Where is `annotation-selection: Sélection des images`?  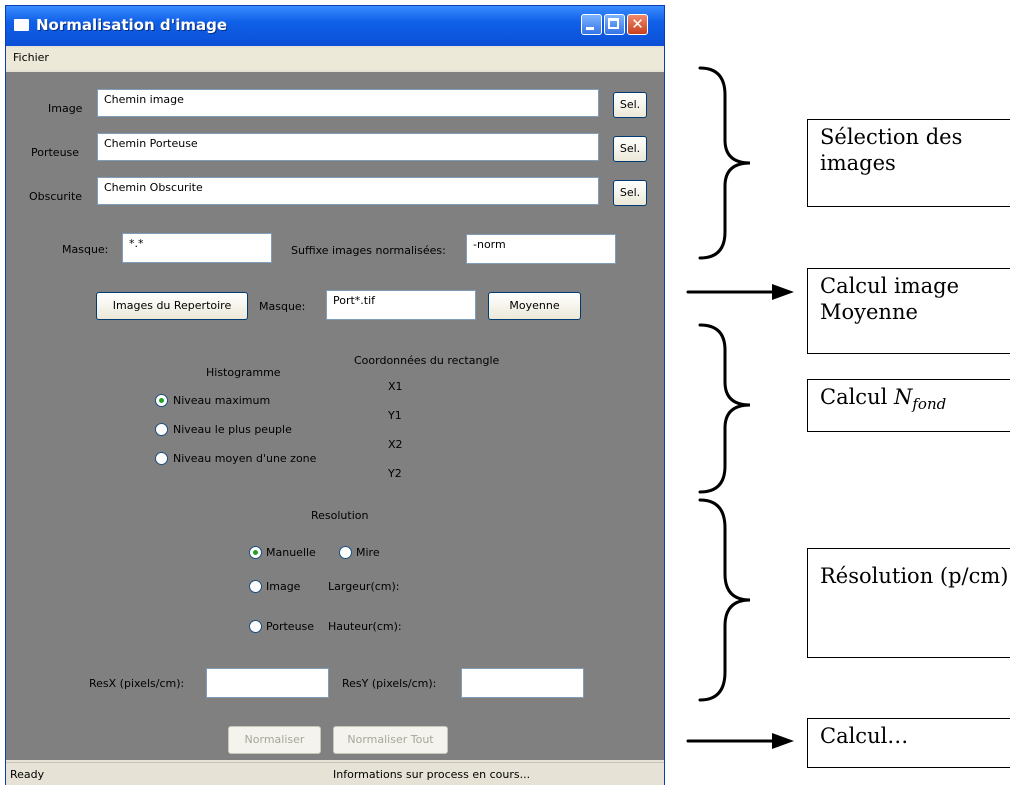
annotation-selection: Sélection des images is located at coordinates (908, 163).